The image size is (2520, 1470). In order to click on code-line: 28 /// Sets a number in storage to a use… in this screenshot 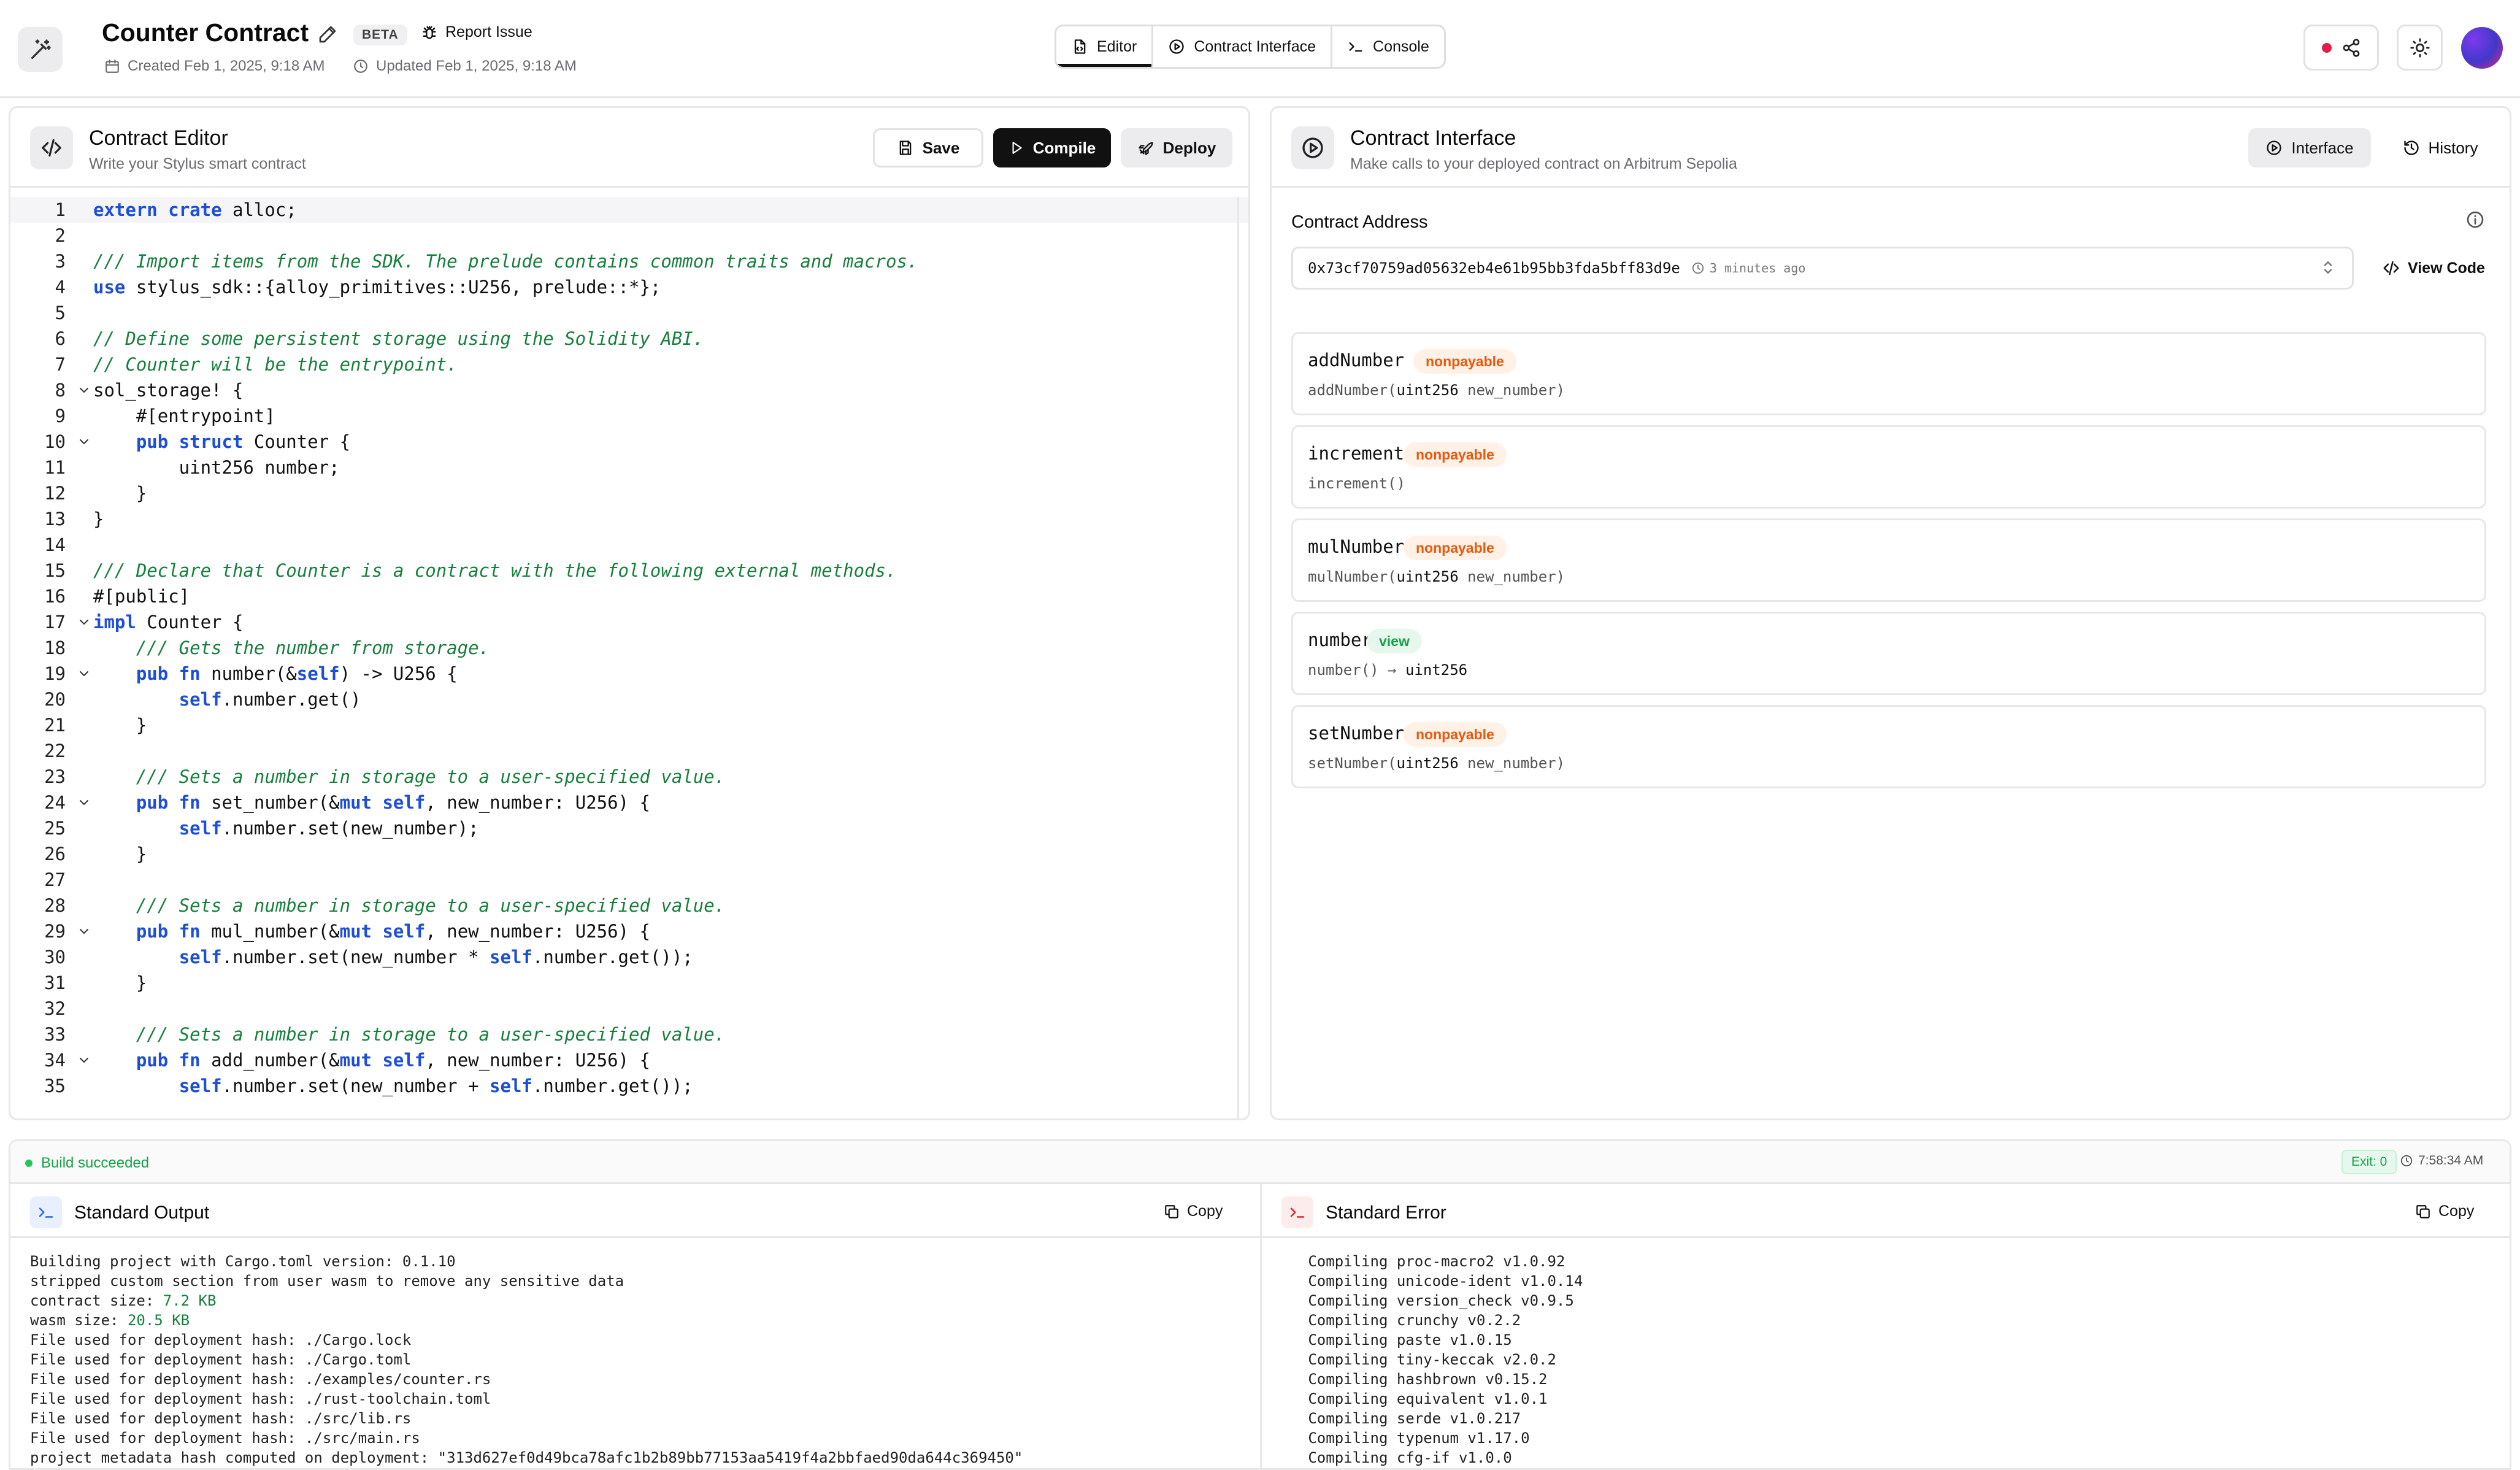, I will do `click(629, 905)`.